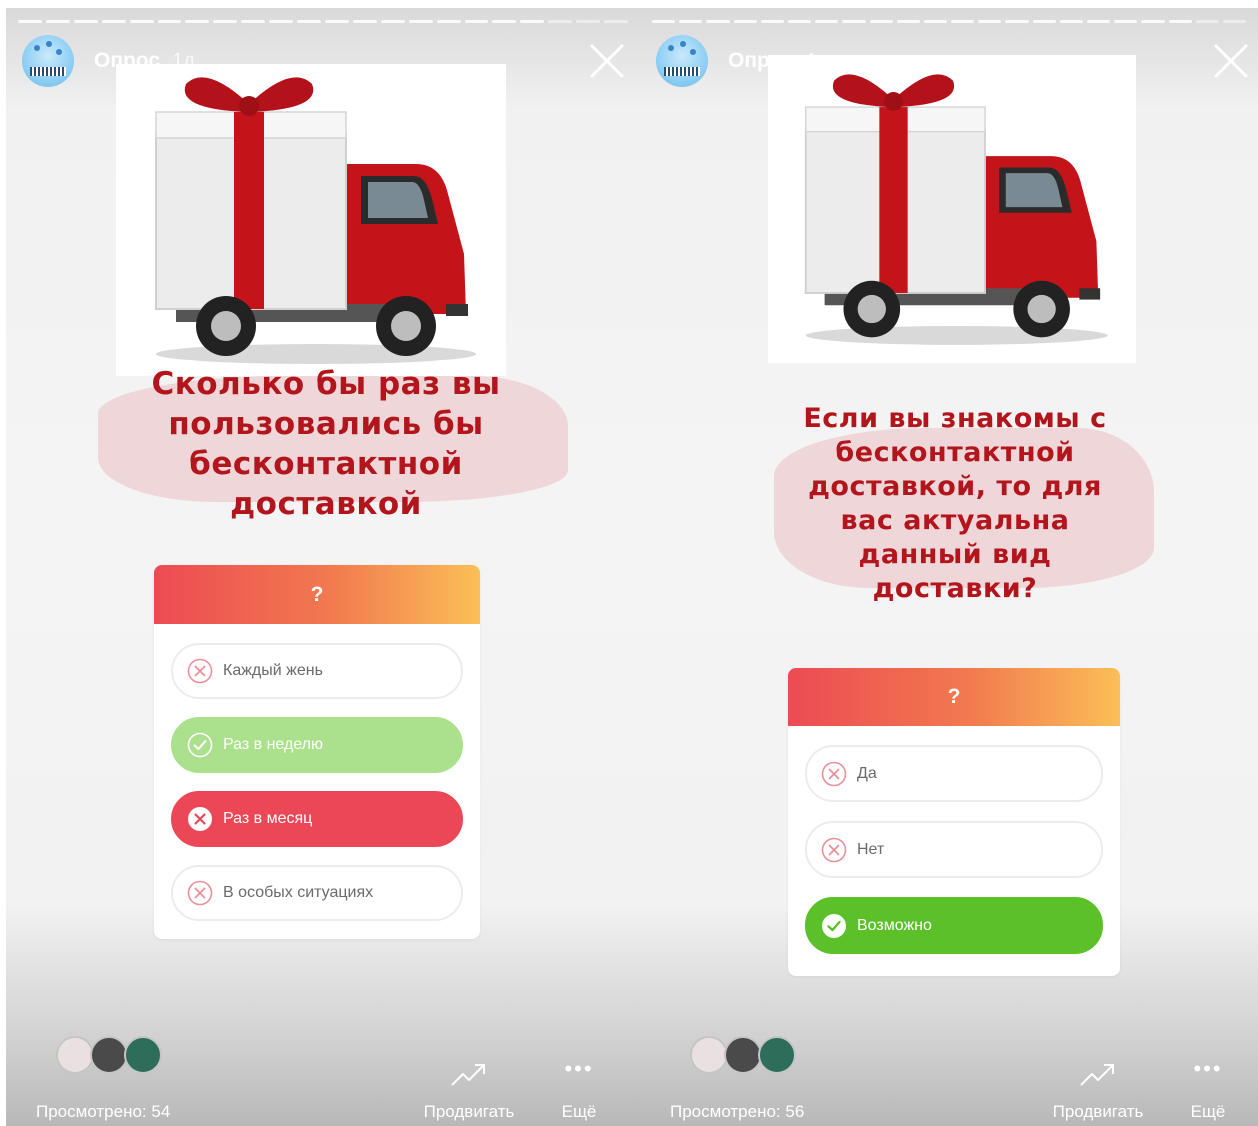  I want to click on poll-option-label: Возможно, so click(894, 925).